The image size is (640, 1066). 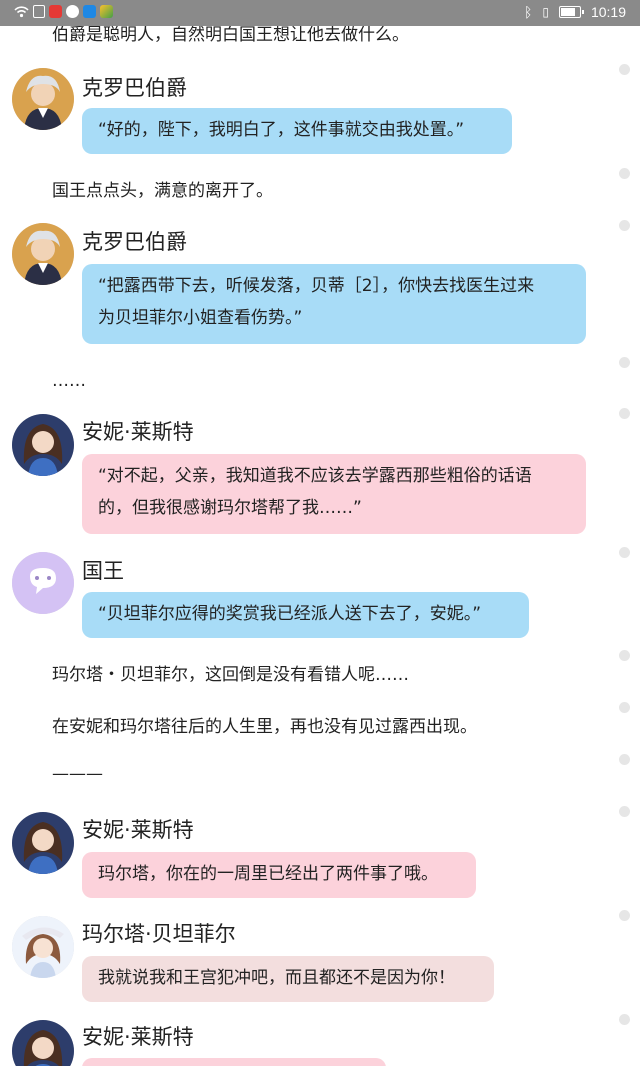 I want to click on chat-placeholder-icon, so click(x=43, y=583).